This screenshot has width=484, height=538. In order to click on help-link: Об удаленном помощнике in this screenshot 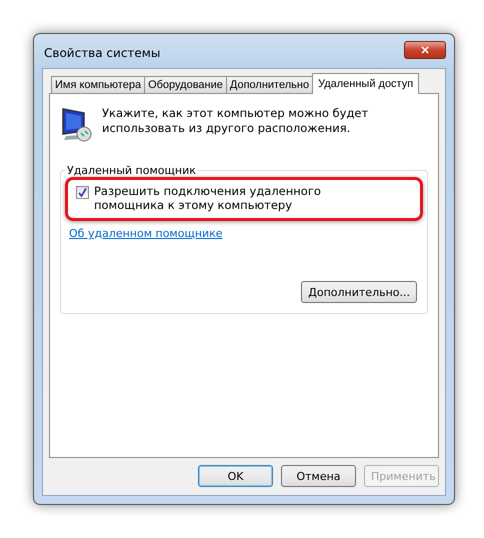, I will do `click(146, 233)`.